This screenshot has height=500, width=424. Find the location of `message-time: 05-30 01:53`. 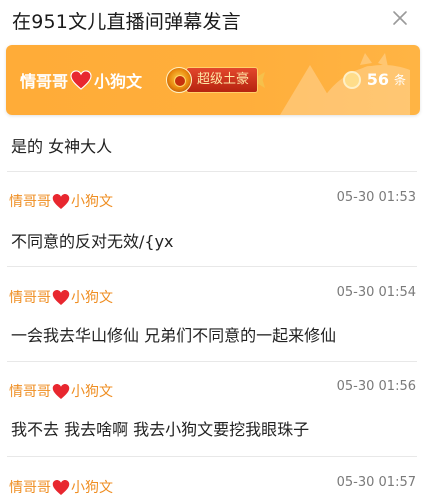

message-time: 05-30 01:53 is located at coordinates (376, 197).